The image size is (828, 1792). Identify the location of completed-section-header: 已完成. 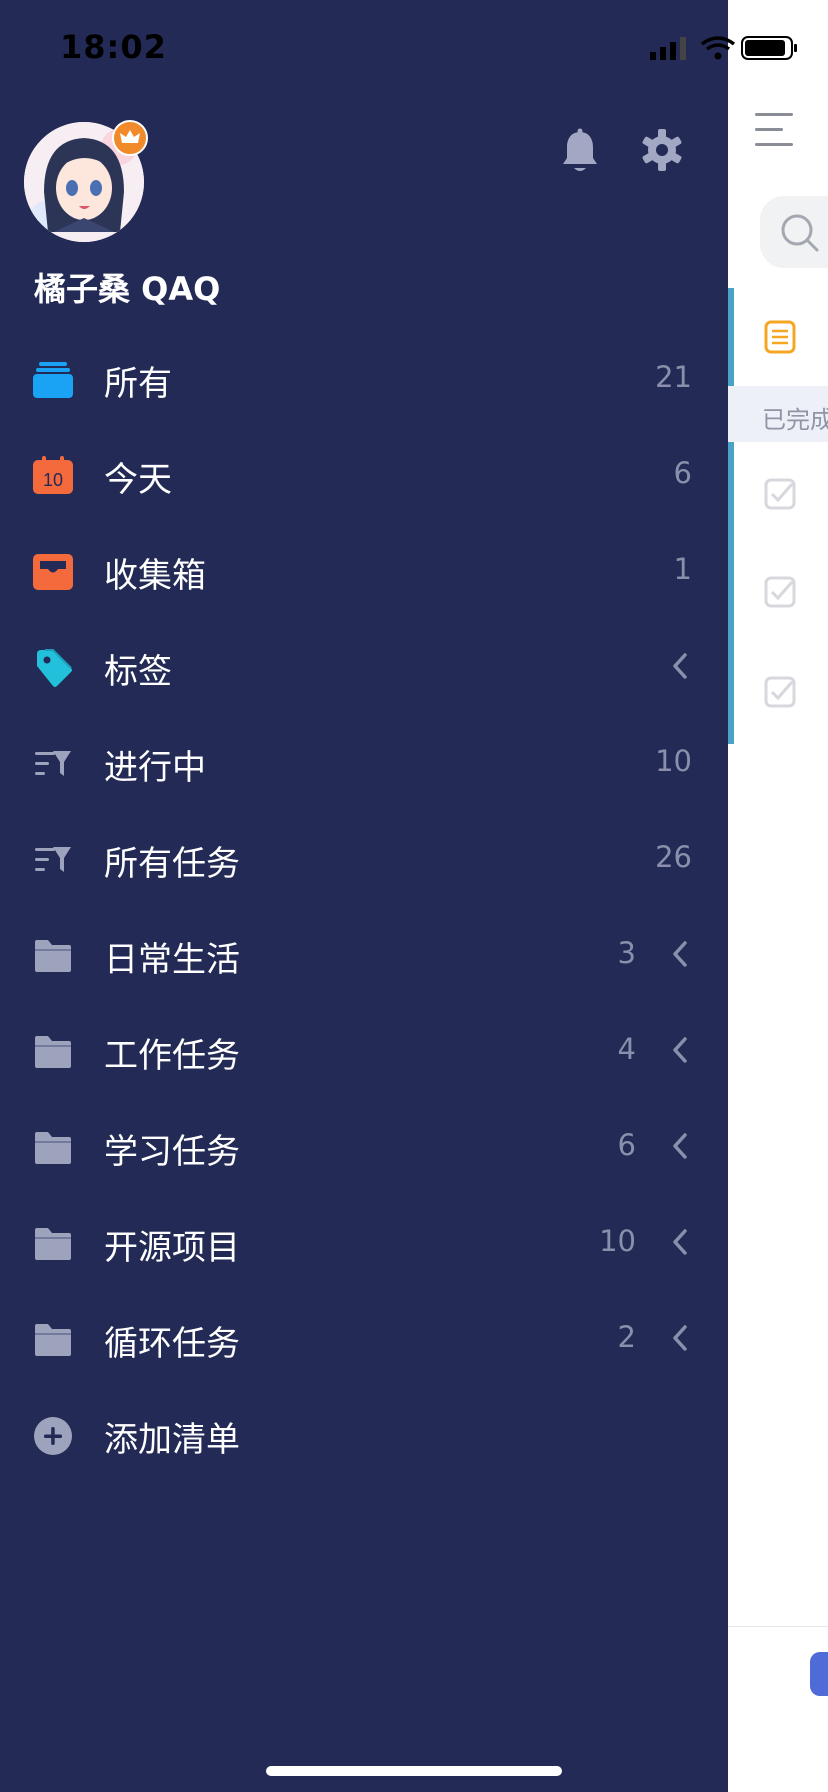
(778, 414).